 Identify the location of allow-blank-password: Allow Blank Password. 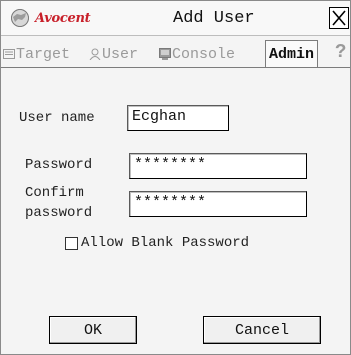
(157, 243).